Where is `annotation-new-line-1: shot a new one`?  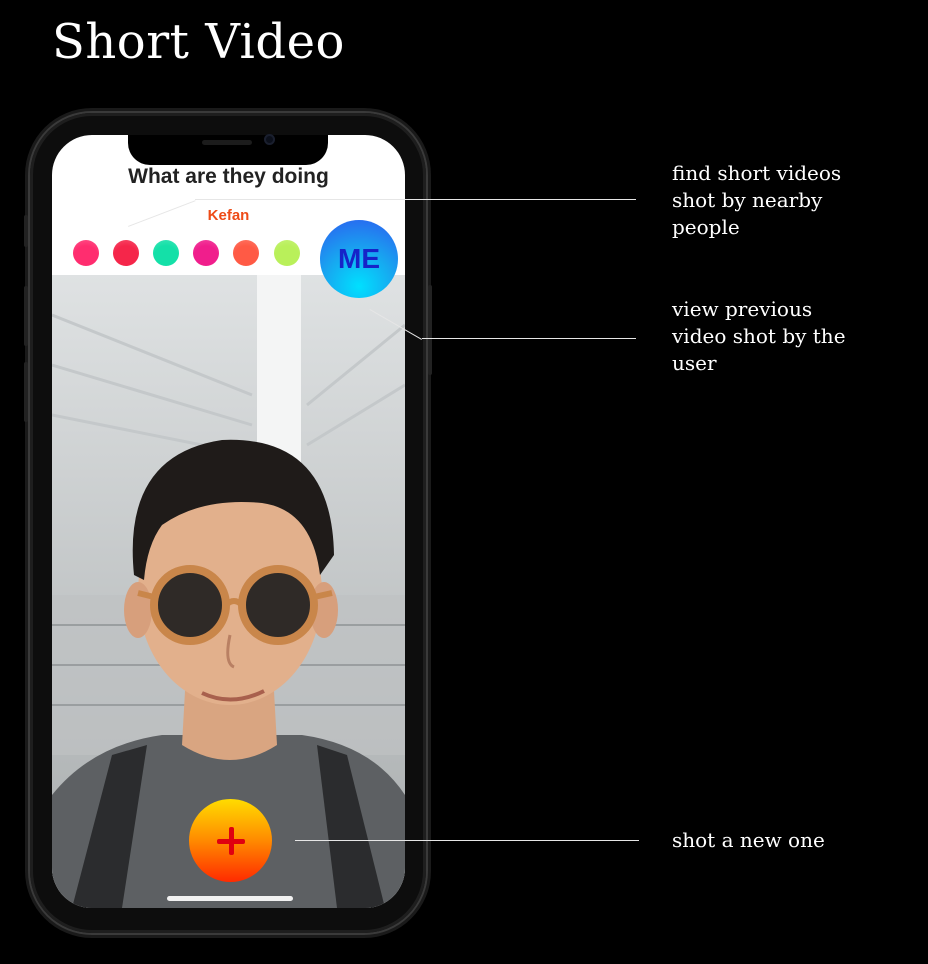 annotation-new-line-1: shot a new one is located at coordinates (748, 840).